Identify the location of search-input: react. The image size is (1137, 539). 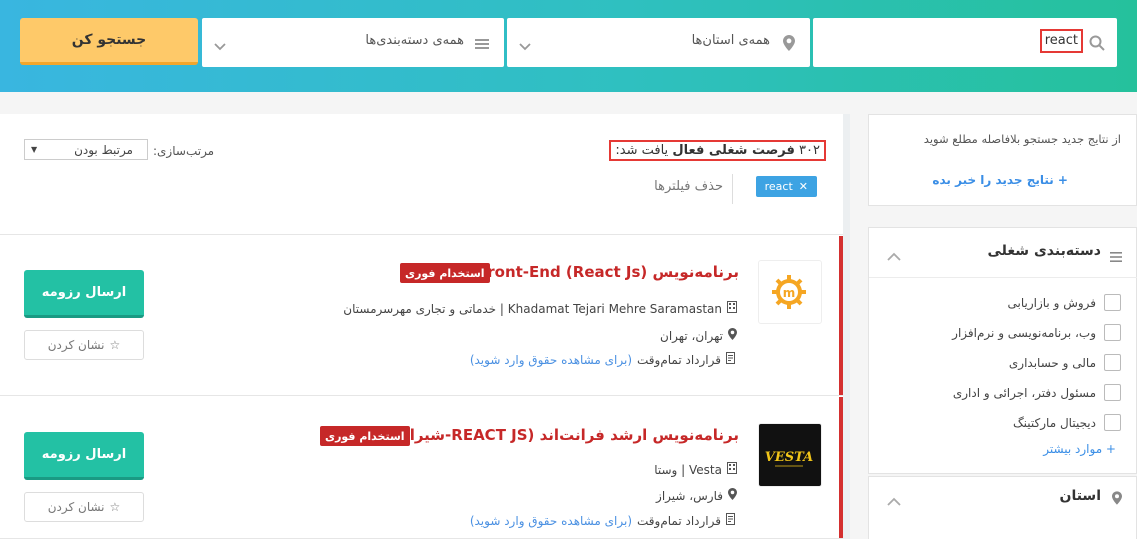
(1061, 41).